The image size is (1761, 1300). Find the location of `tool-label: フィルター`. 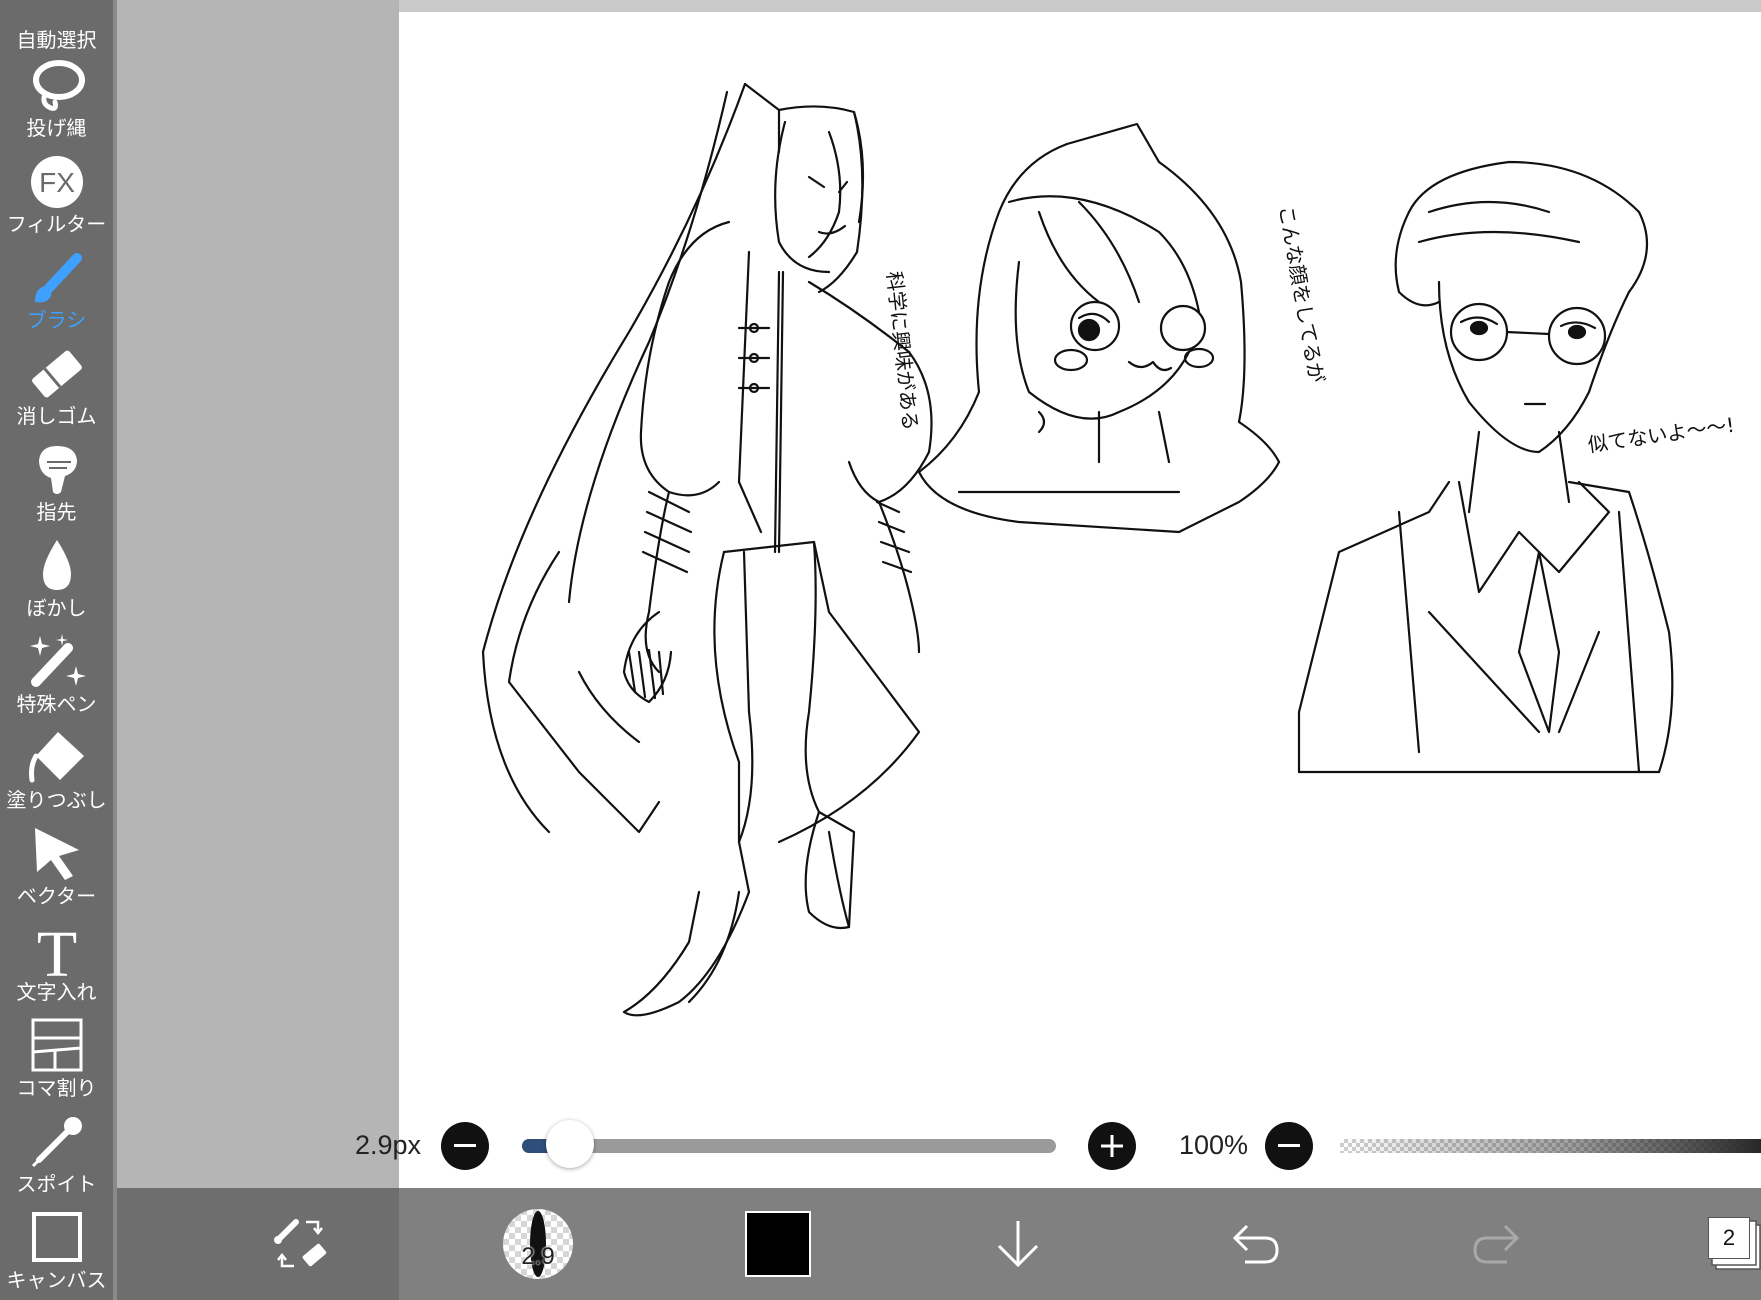

tool-label: フィルター is located at coordinates (56, 224).